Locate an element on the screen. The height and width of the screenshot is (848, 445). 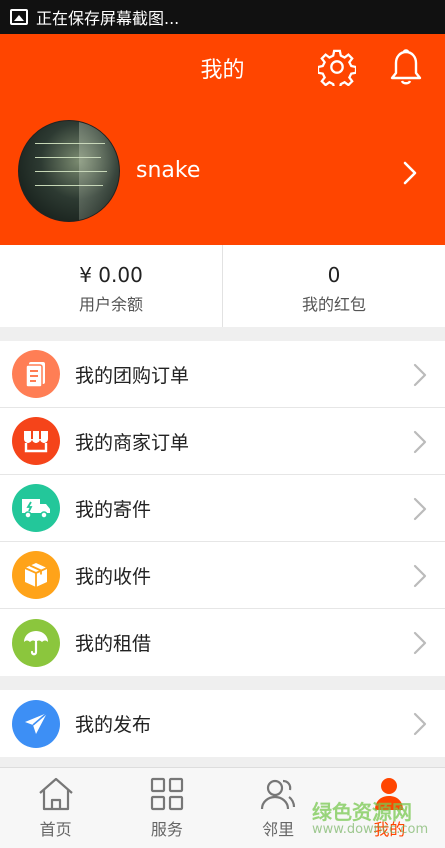
gear-icon is located at coordinates (337, 67).